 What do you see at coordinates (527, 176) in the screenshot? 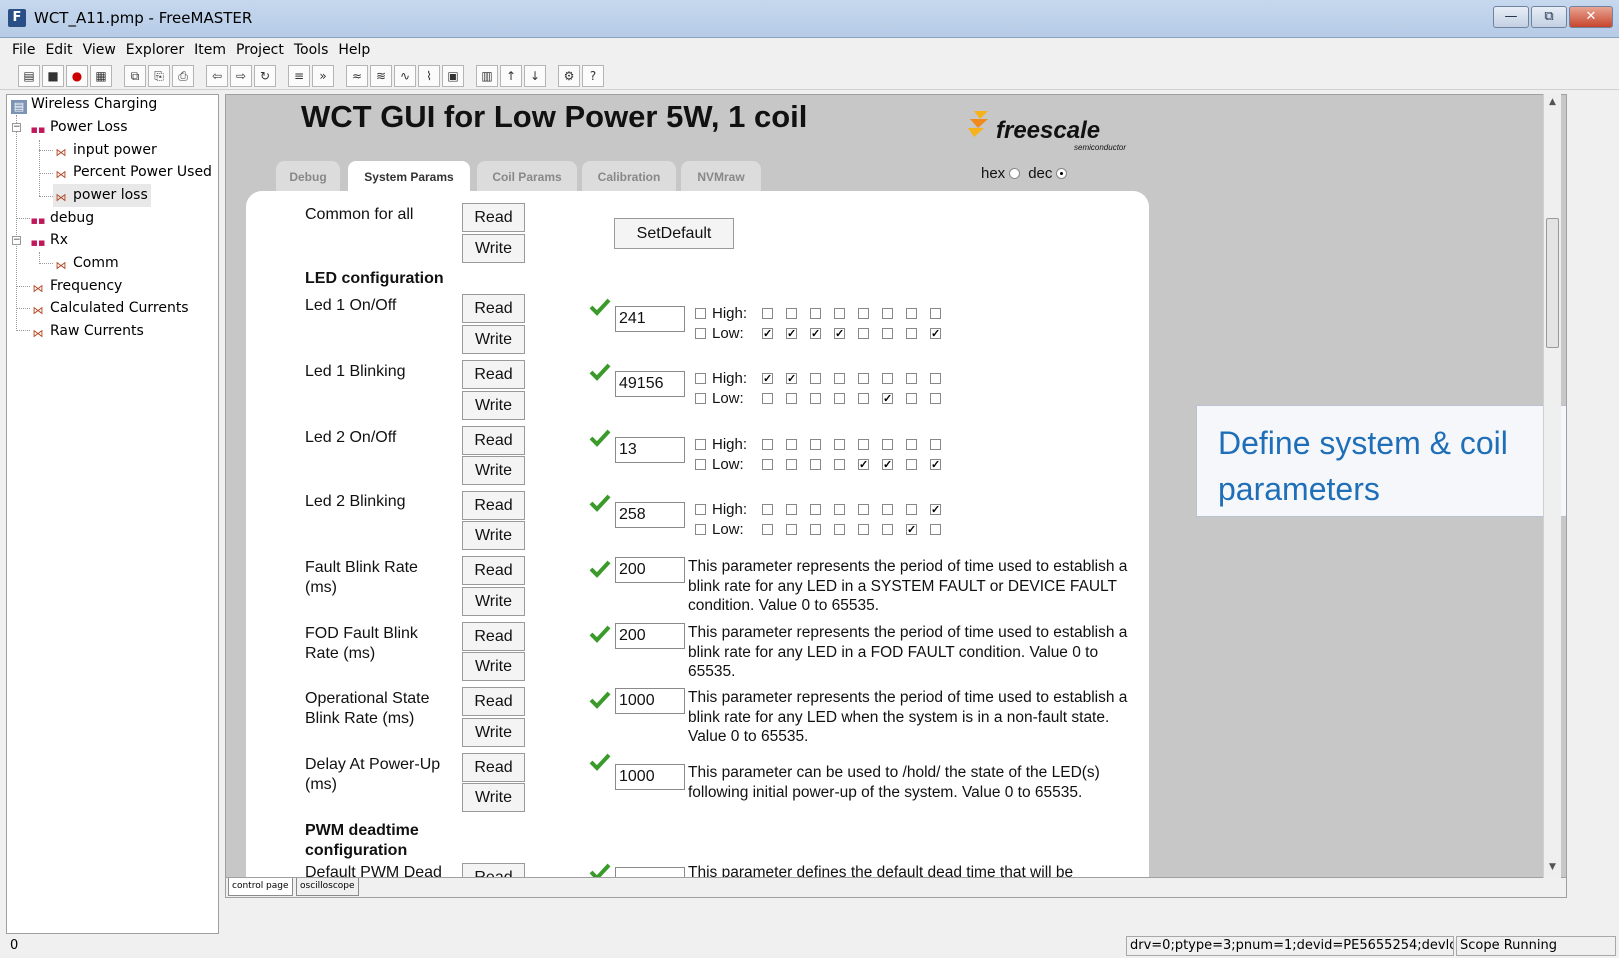
I see `tab-coil-params: Coil Params` at bounding box center [527, 176].